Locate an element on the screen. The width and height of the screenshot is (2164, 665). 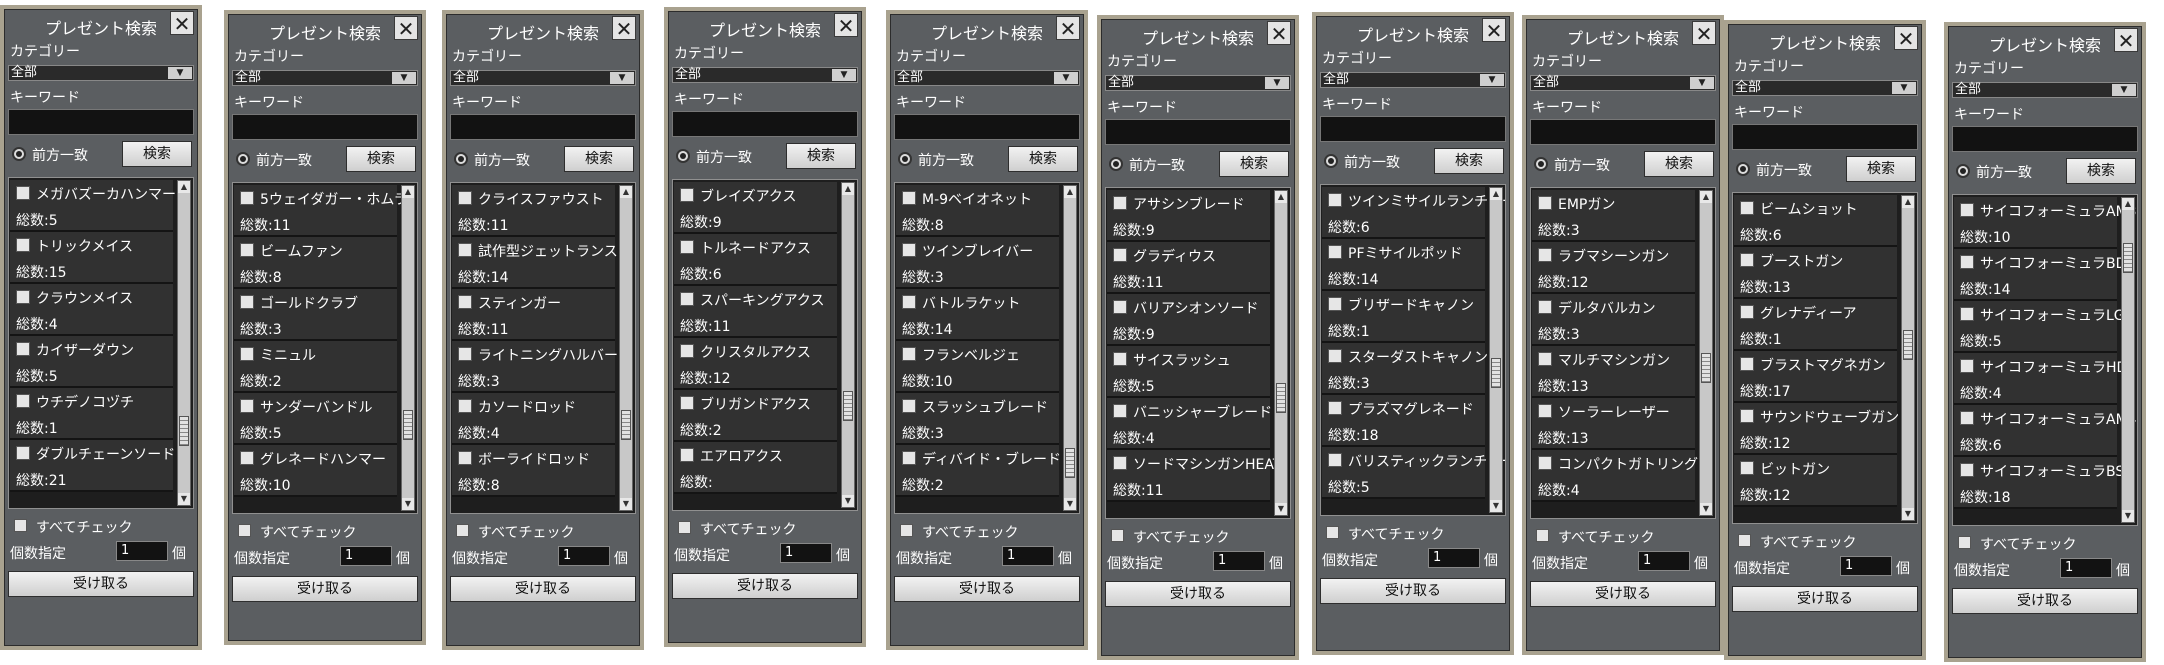
list-item: ウチデノコヅチ 総数:1 is located at coordinates (91, 414).